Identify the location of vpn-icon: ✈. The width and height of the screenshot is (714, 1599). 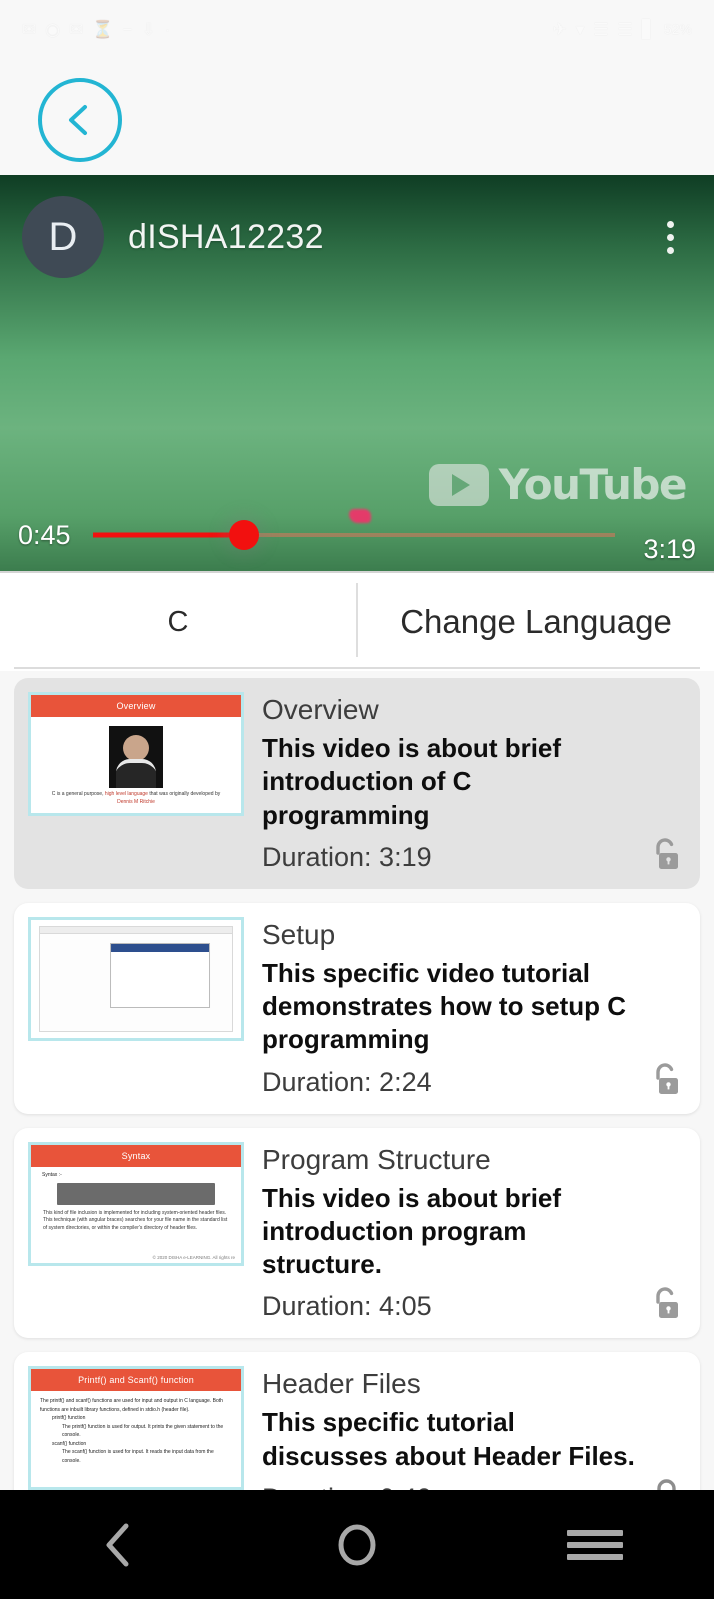
(559, 29).